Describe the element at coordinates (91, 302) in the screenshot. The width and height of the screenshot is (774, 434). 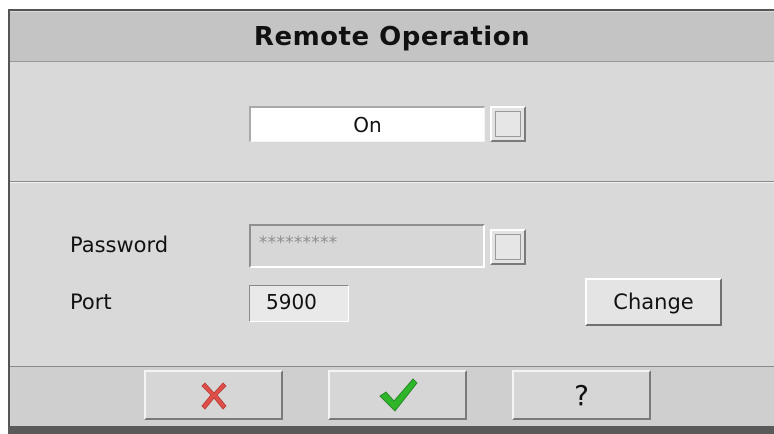
I see `port-label: Port` at that location.